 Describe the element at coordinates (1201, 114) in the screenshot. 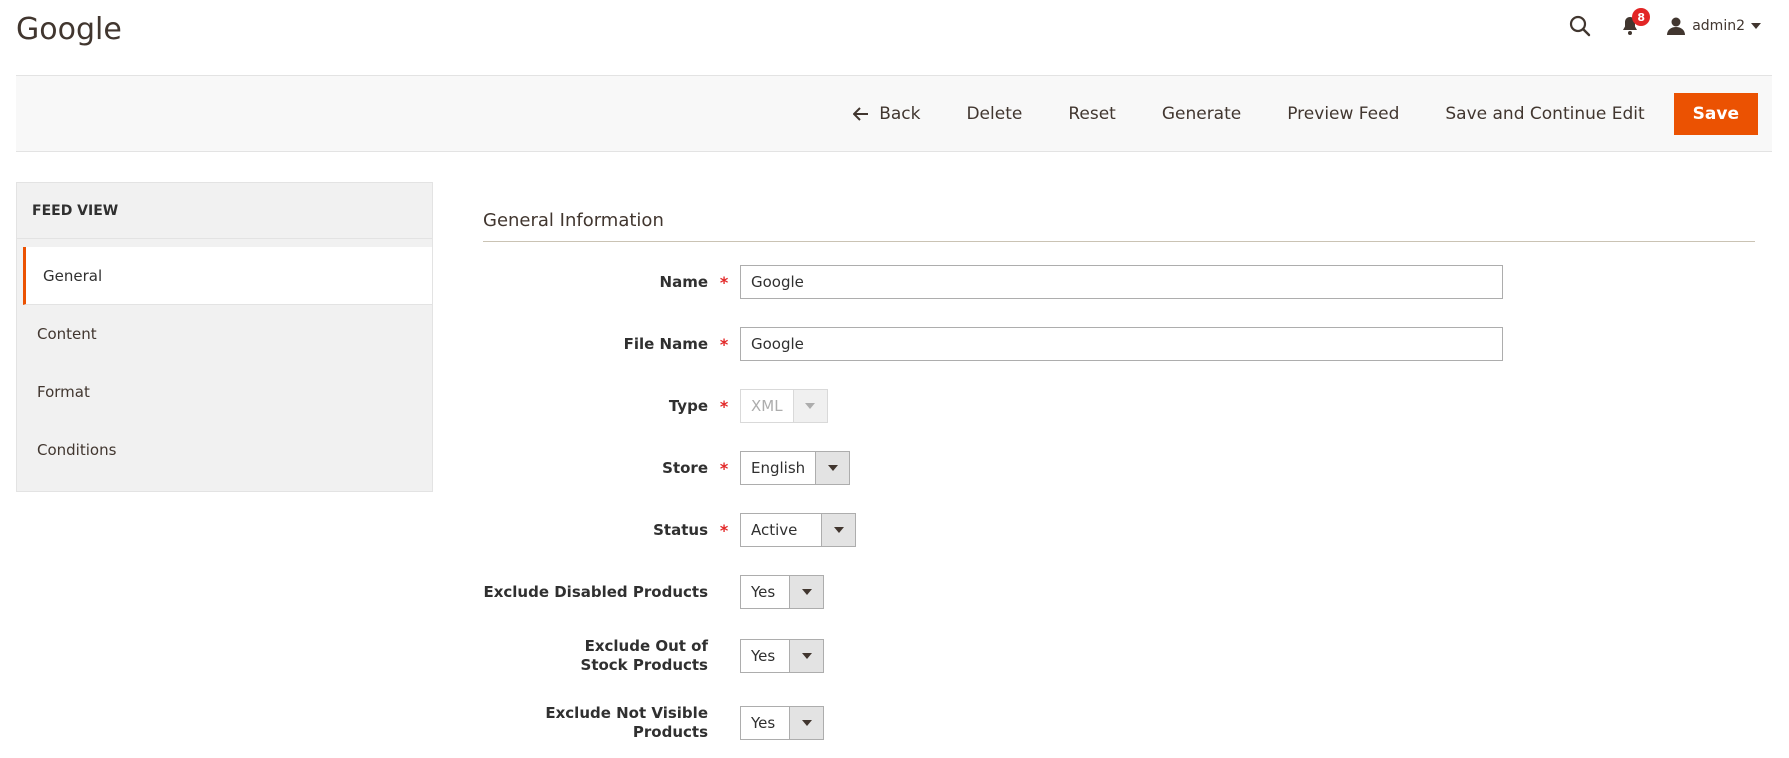

I see `generate-button: Generate` at that location.